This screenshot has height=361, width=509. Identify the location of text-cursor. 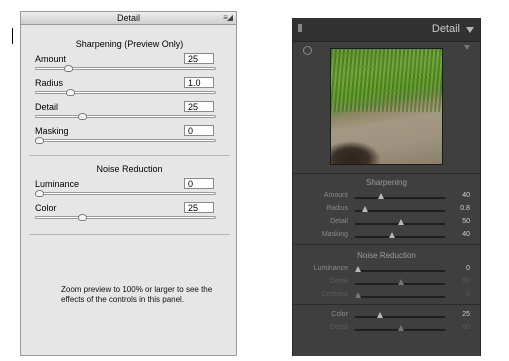
(12, 36).